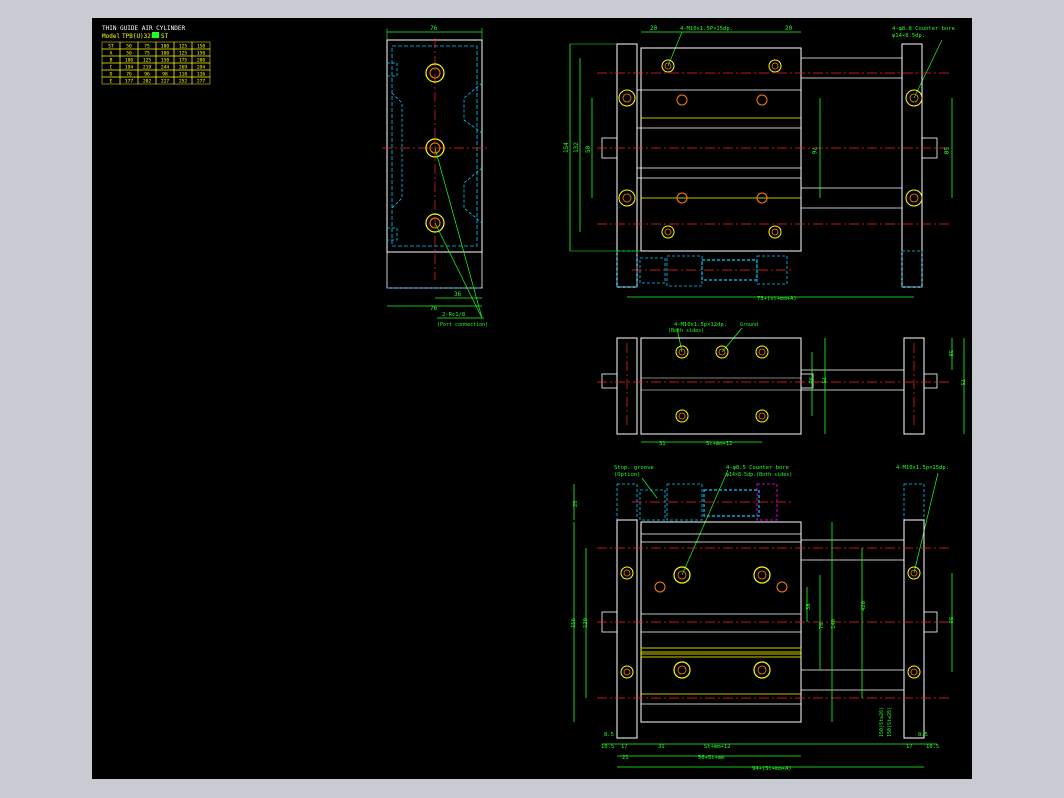 The height and width of the screenshot is (798, 1064). Describe the element at coordinates (574, 623) in the screenshot. I see `front-dim-156: 156` at that location.